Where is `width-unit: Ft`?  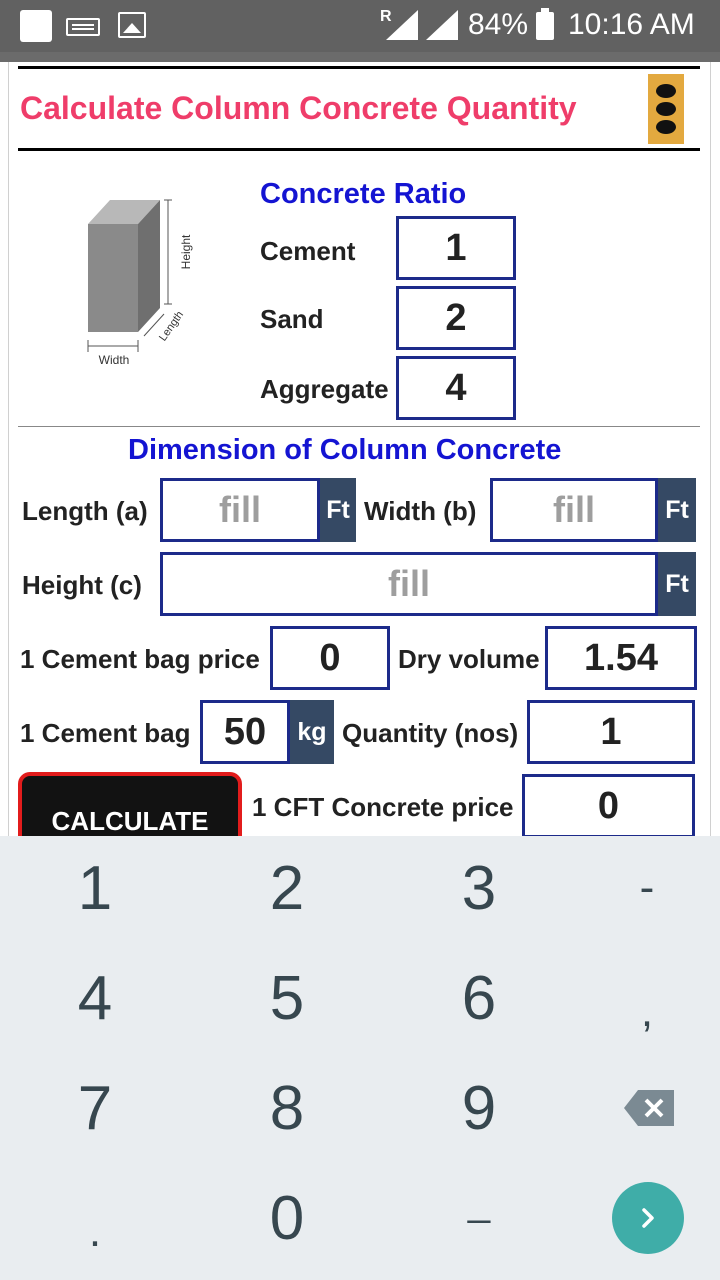
width-unit: Ft is located at coordinates (677, 510).